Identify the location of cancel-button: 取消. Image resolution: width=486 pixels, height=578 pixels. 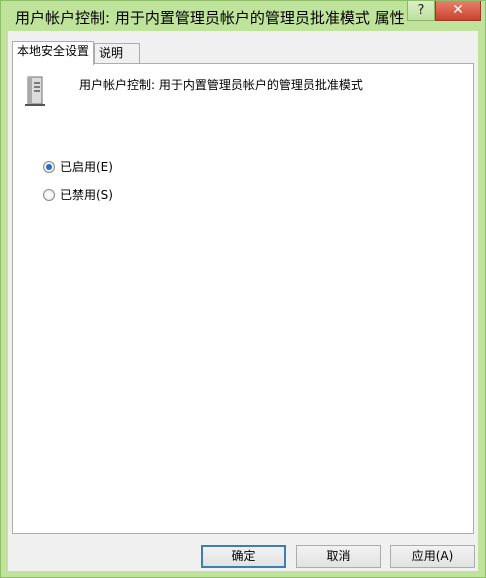
(338, 556).